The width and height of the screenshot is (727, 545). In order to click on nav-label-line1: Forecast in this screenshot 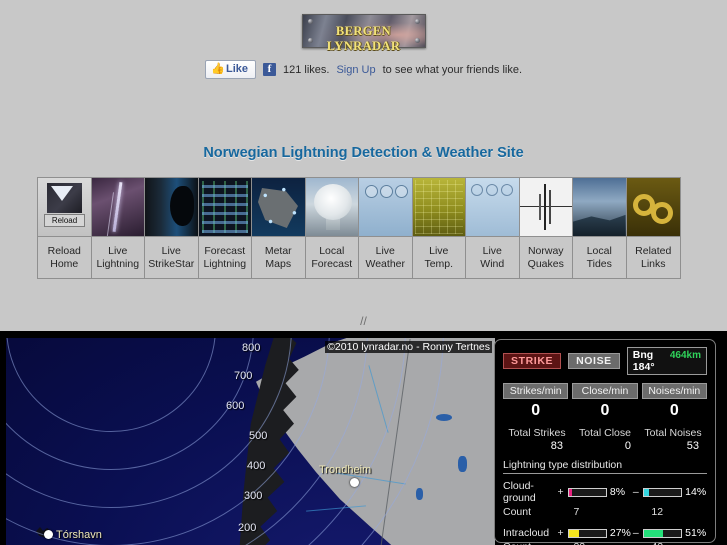, I will do `click(225, 250)`.